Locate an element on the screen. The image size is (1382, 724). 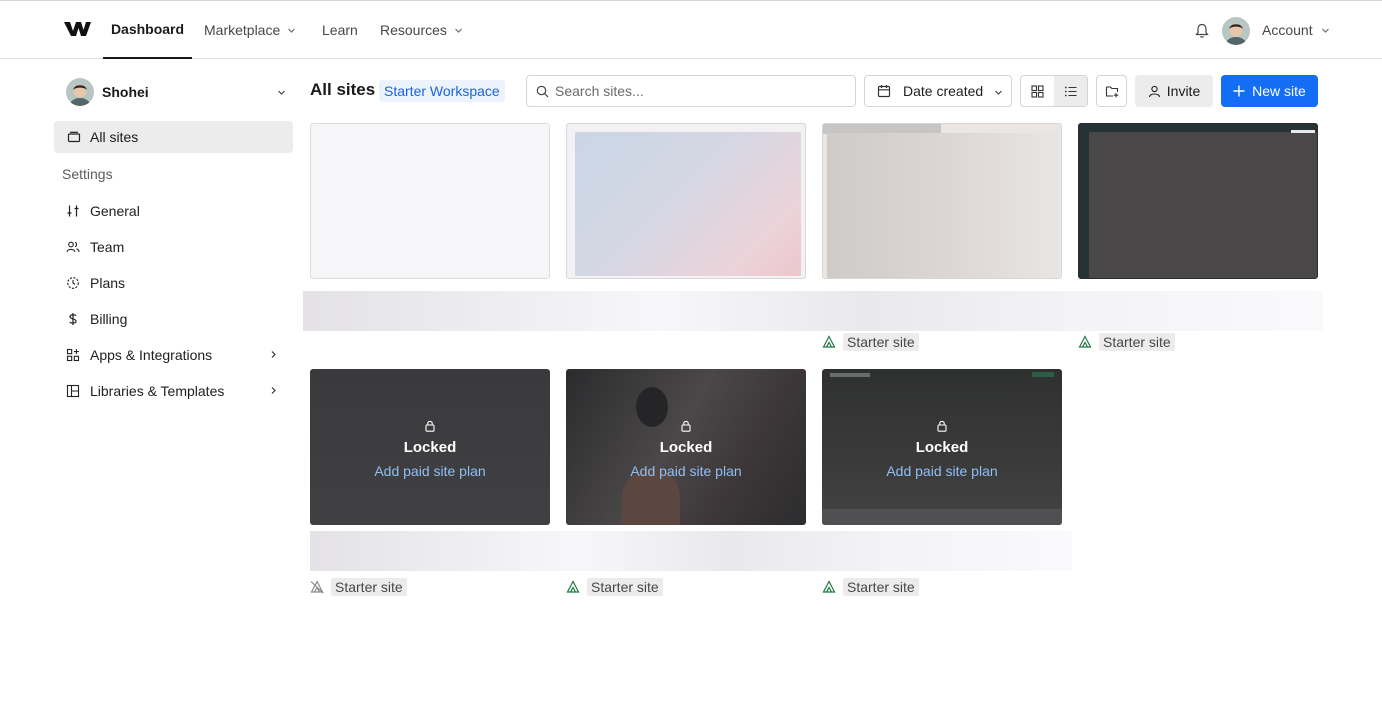
new-folder-button is located at coordinates (1111, 91).